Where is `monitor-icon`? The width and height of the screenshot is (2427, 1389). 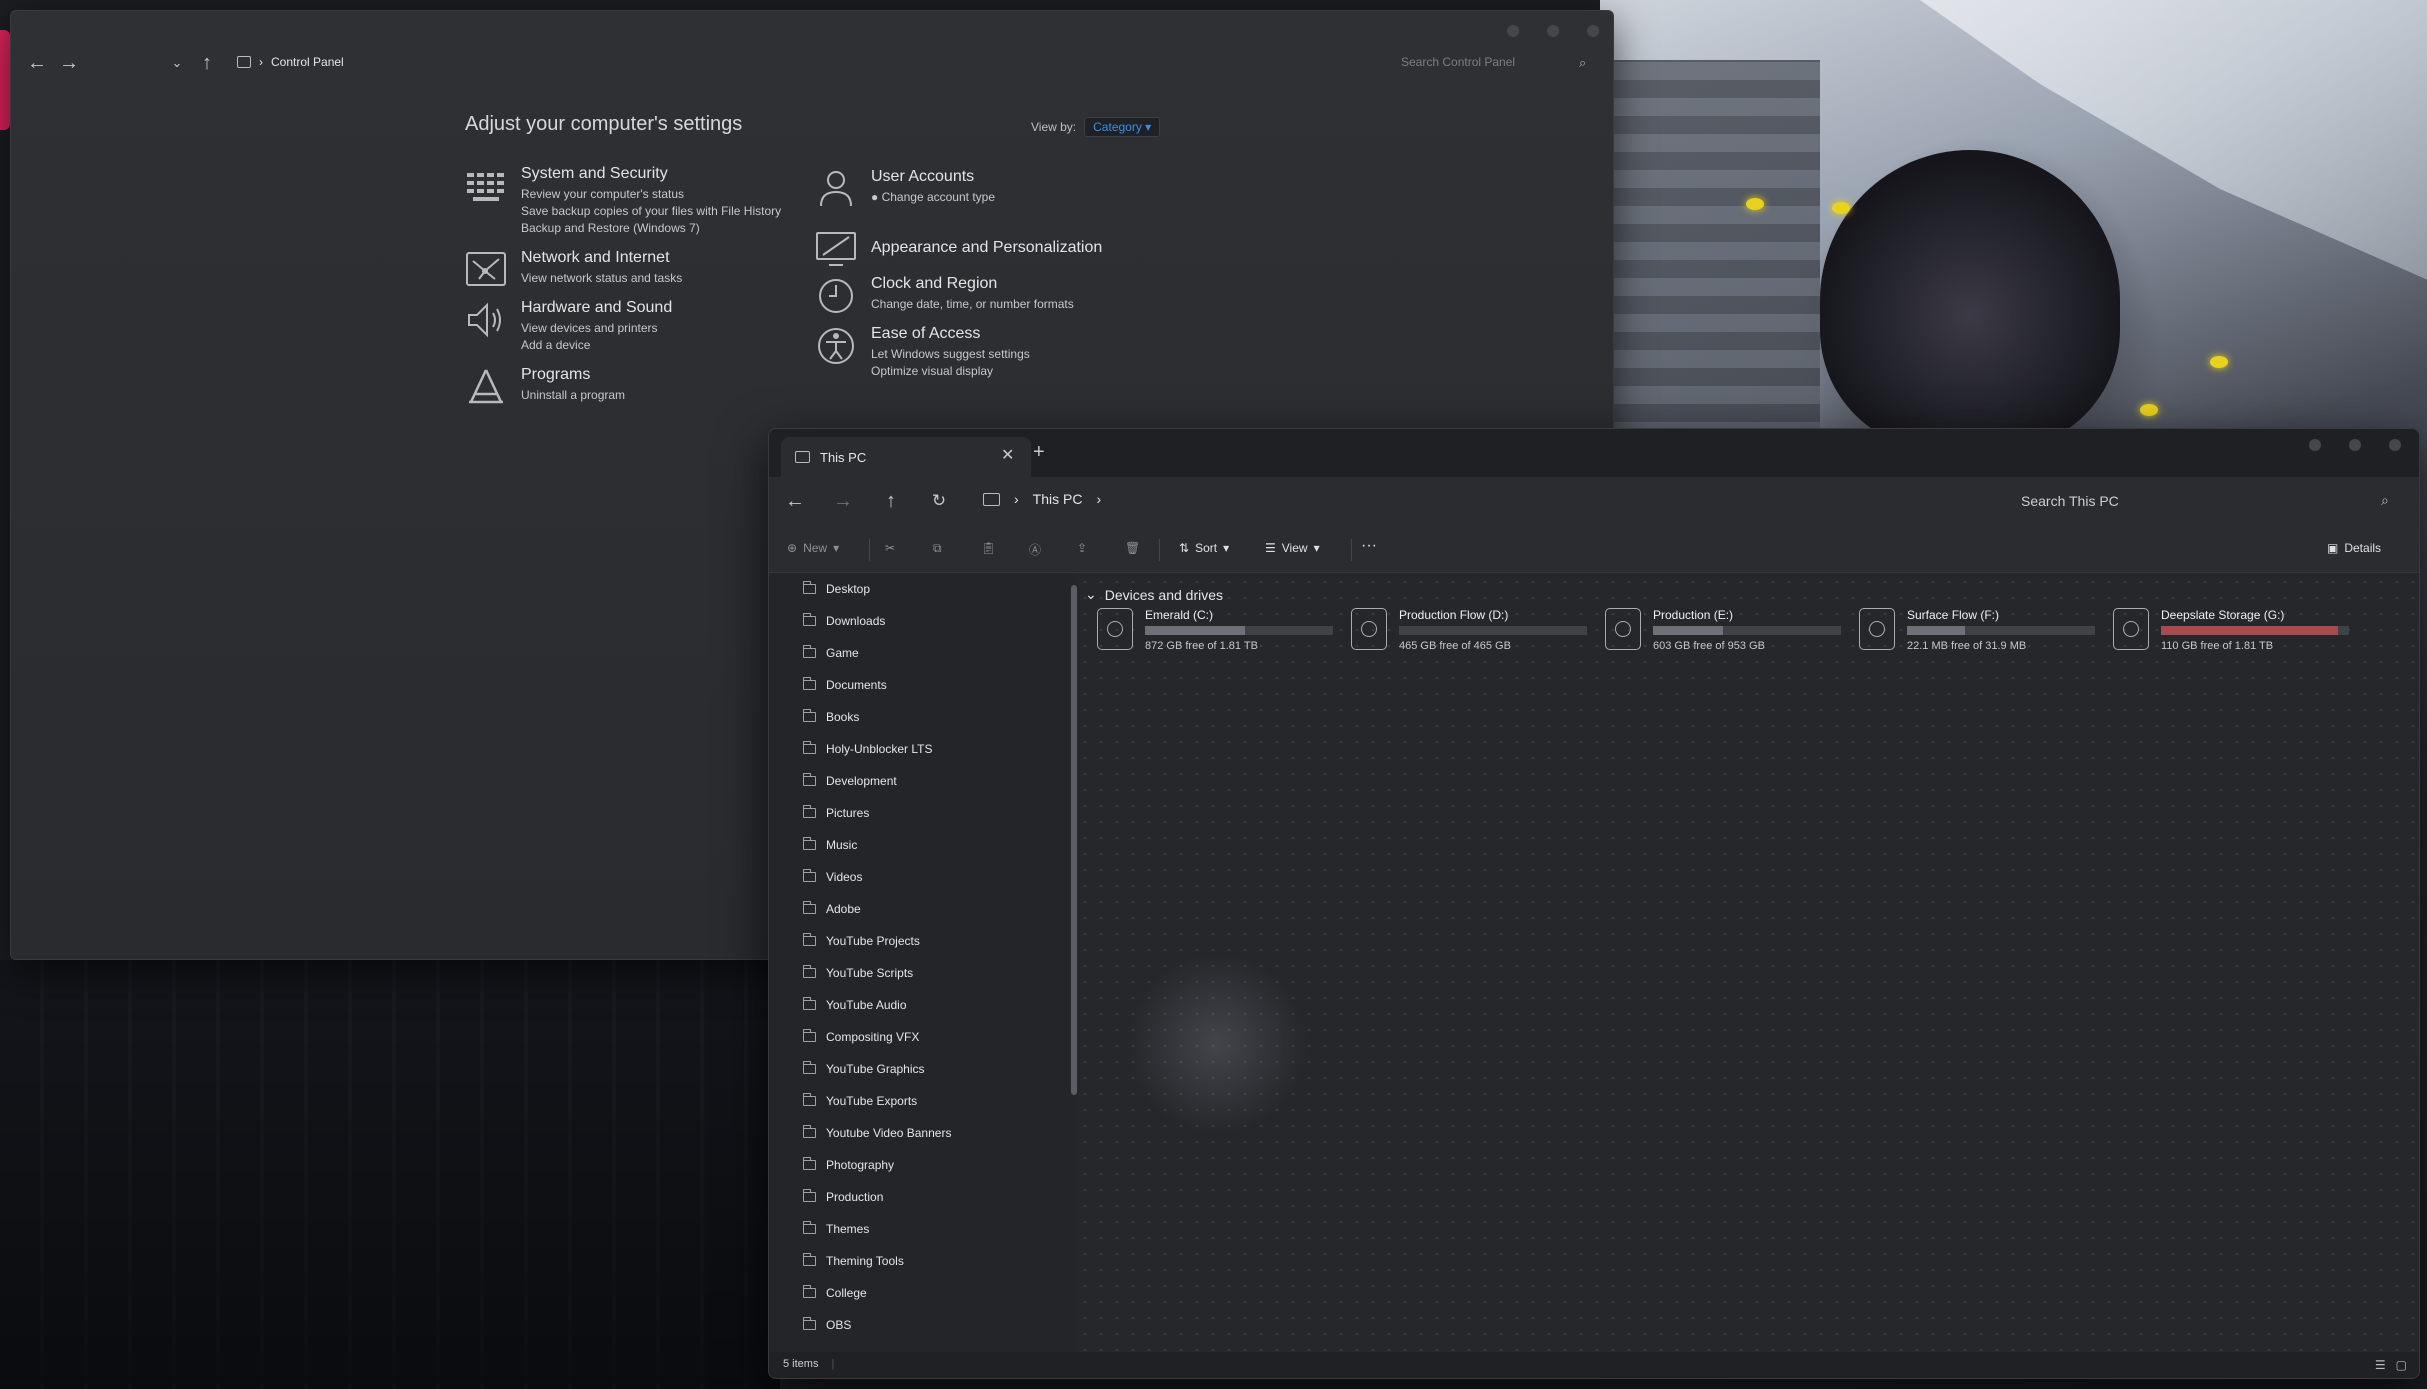 monitor-icon is located at coordinates (836, 250).